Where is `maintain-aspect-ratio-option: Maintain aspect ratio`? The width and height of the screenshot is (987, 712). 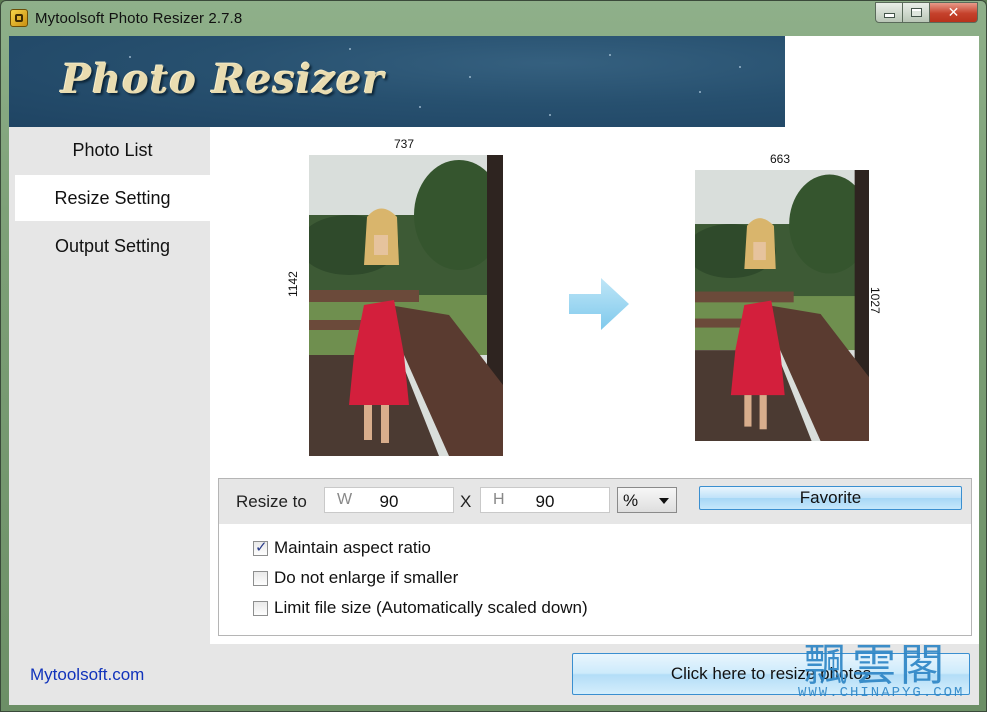
maintain-aspect-ratio-option: Maintain aspect ratio is located at coordinates (342, 548).